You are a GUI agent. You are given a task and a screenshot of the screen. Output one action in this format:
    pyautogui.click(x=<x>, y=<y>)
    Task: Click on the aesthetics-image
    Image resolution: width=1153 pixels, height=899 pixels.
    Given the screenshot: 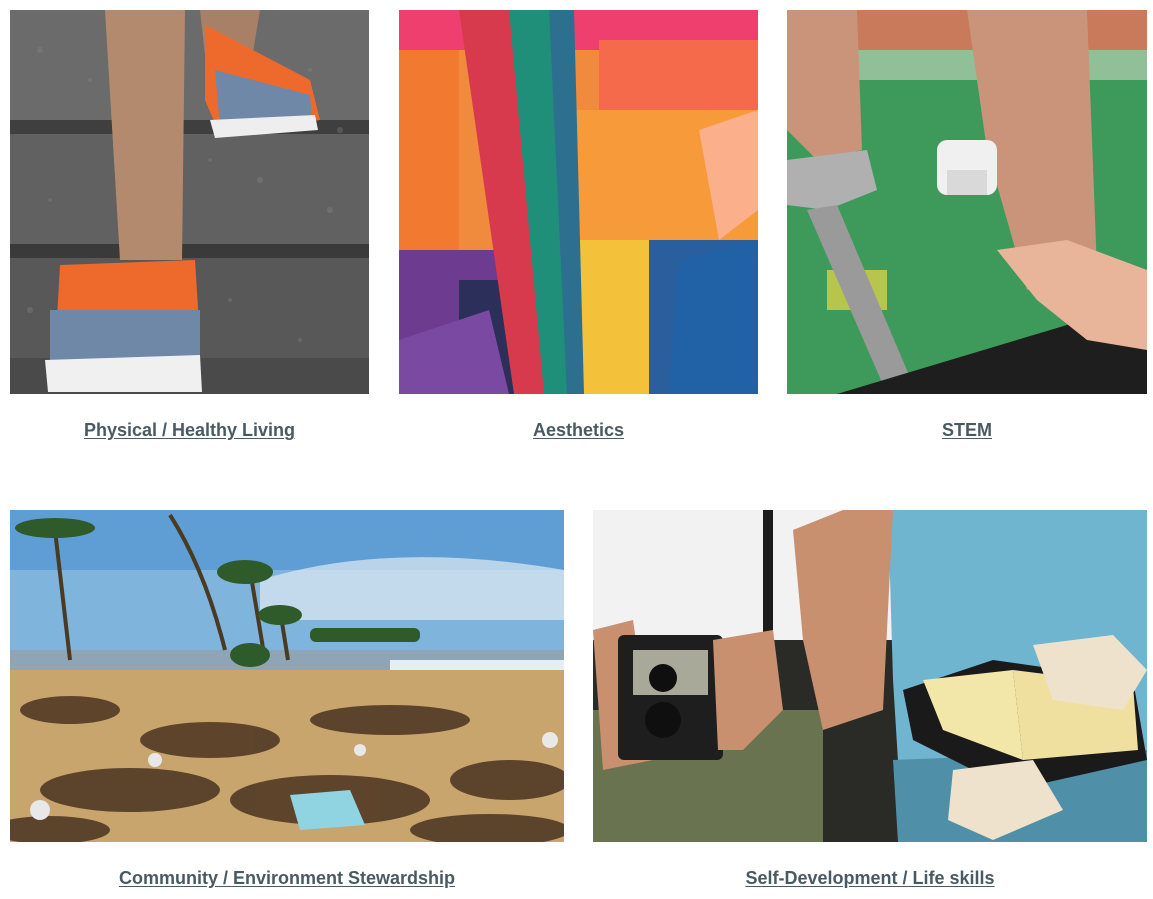 What is the action you would take?
    pyautogui.click(x=578, y=202)
    